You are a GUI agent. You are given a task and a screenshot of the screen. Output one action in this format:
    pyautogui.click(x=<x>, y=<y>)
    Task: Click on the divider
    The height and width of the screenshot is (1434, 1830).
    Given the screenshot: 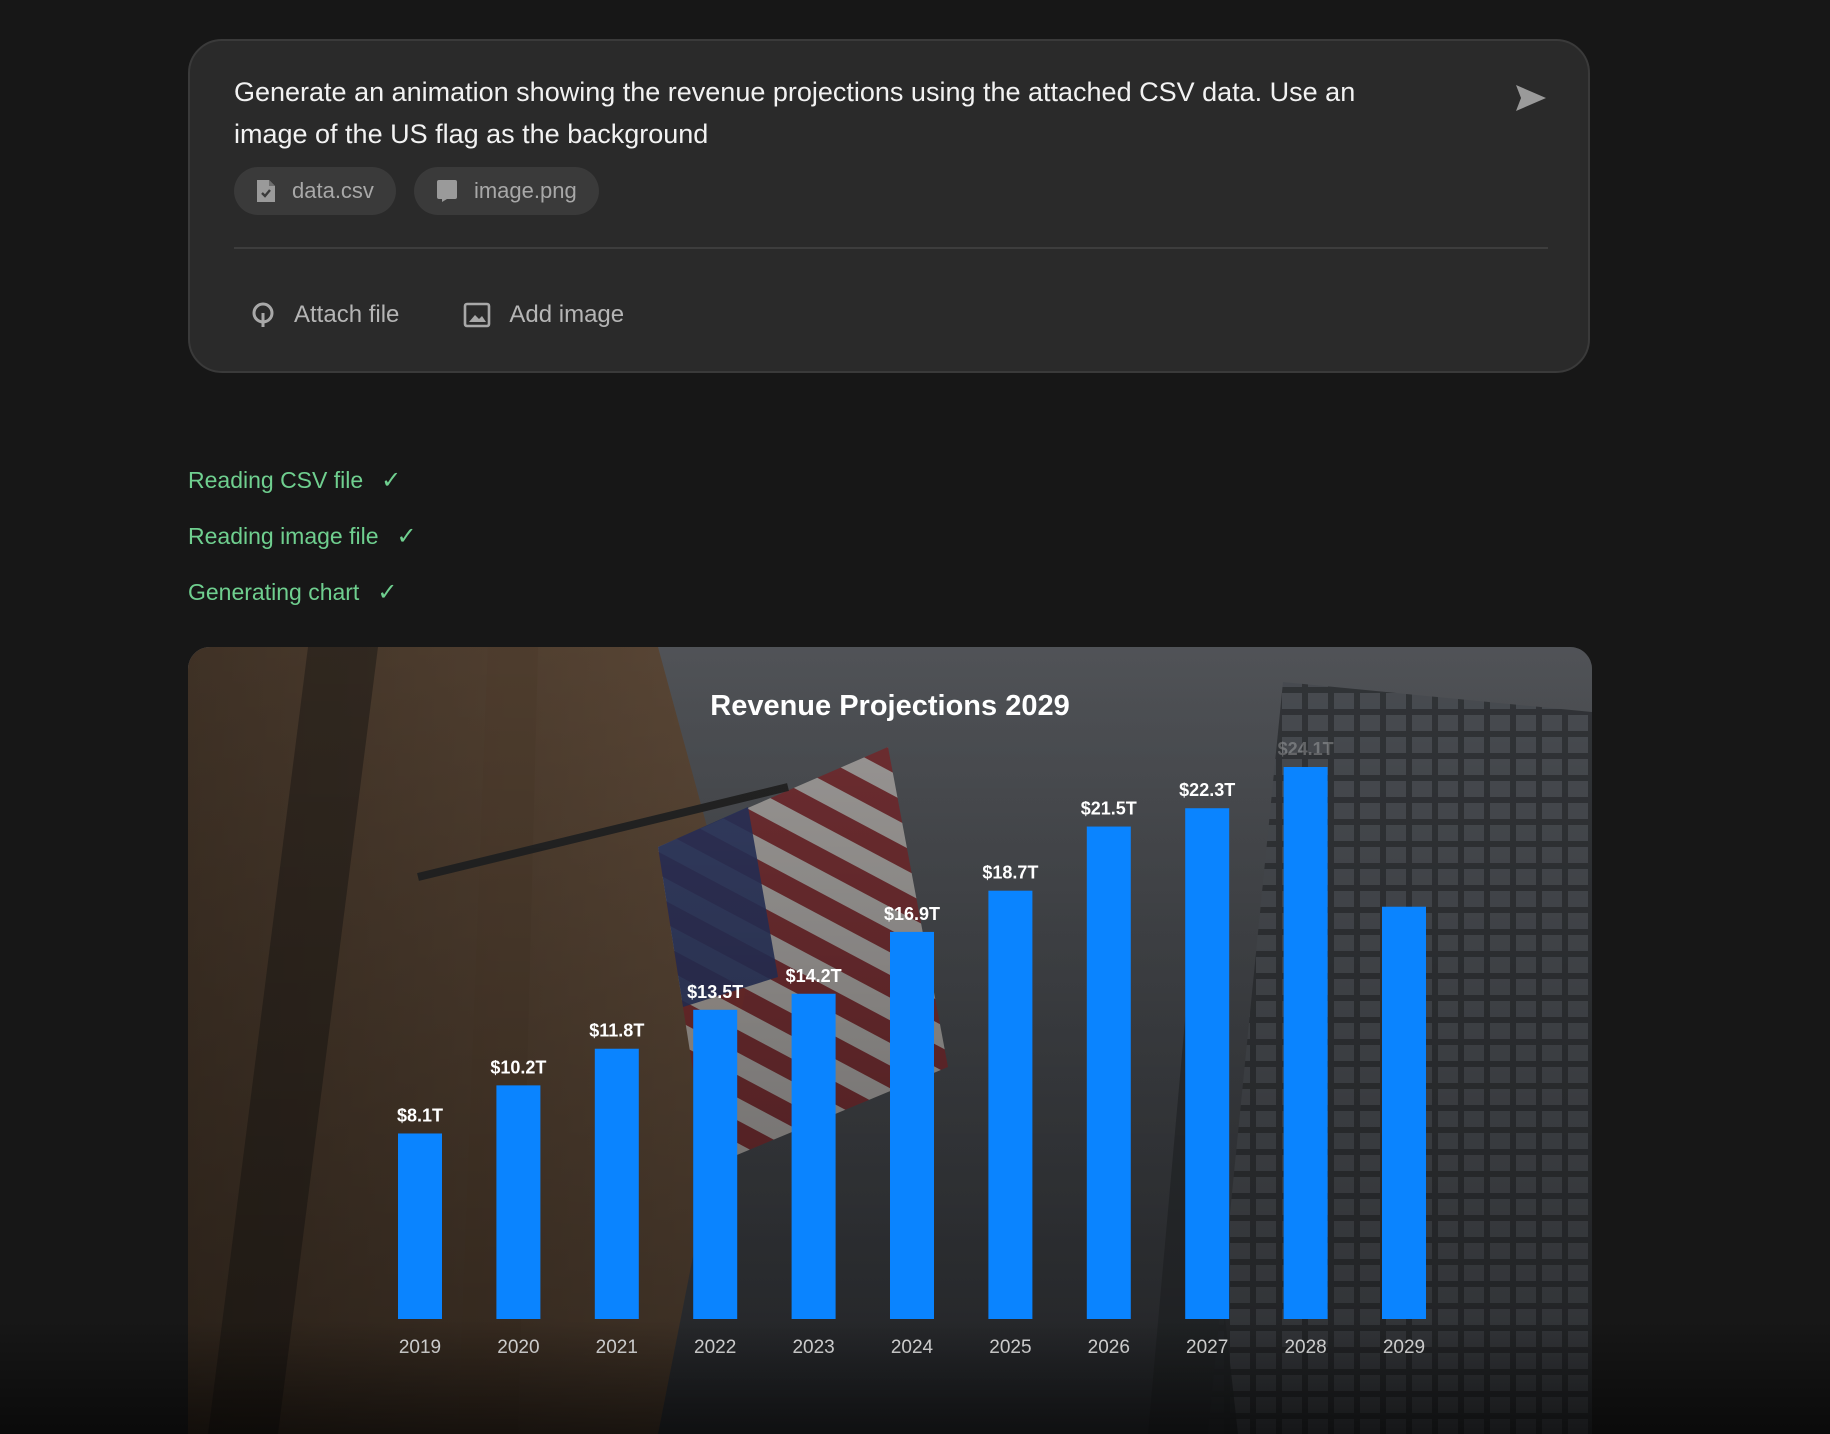 What is the action you would take?
    pyautogui.click(x=891, y=248)
    